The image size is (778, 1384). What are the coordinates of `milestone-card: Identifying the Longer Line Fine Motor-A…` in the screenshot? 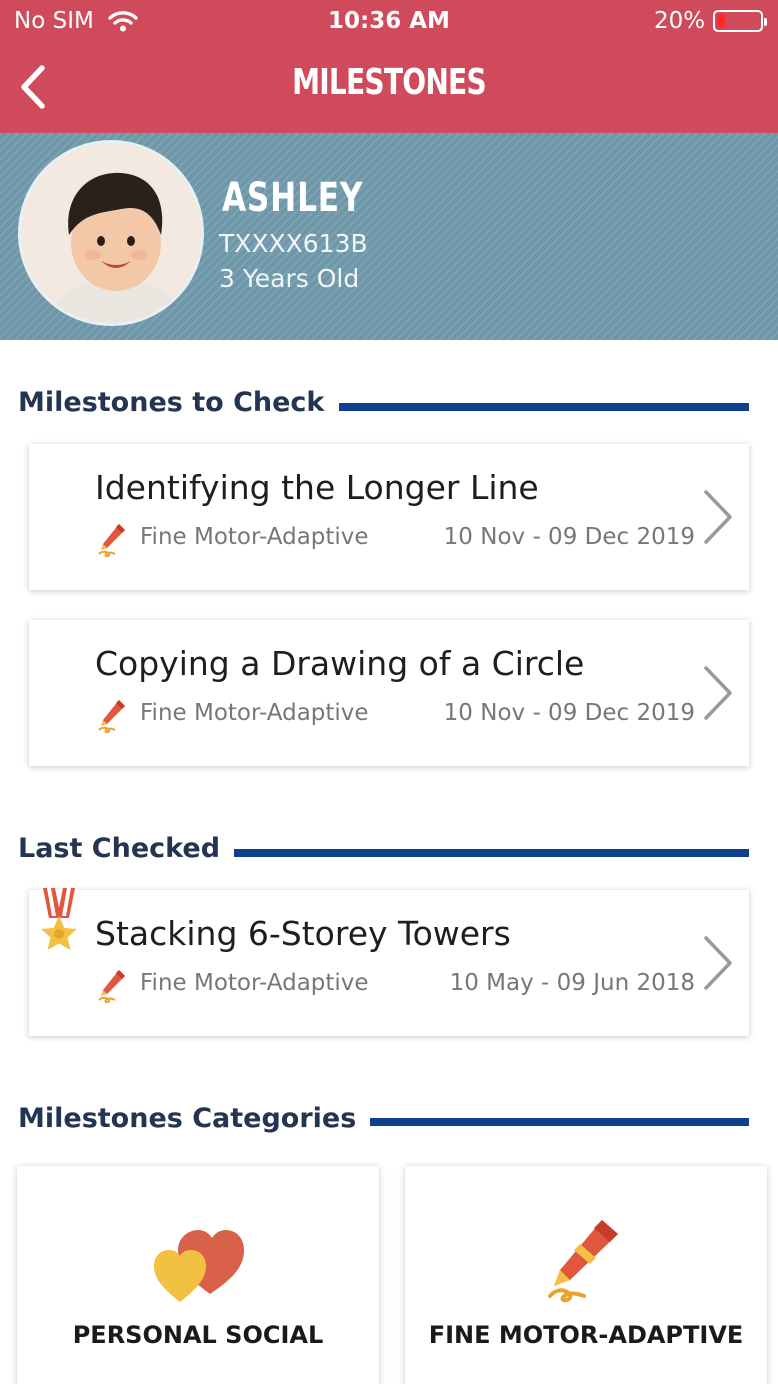 It's located at (389, 517).